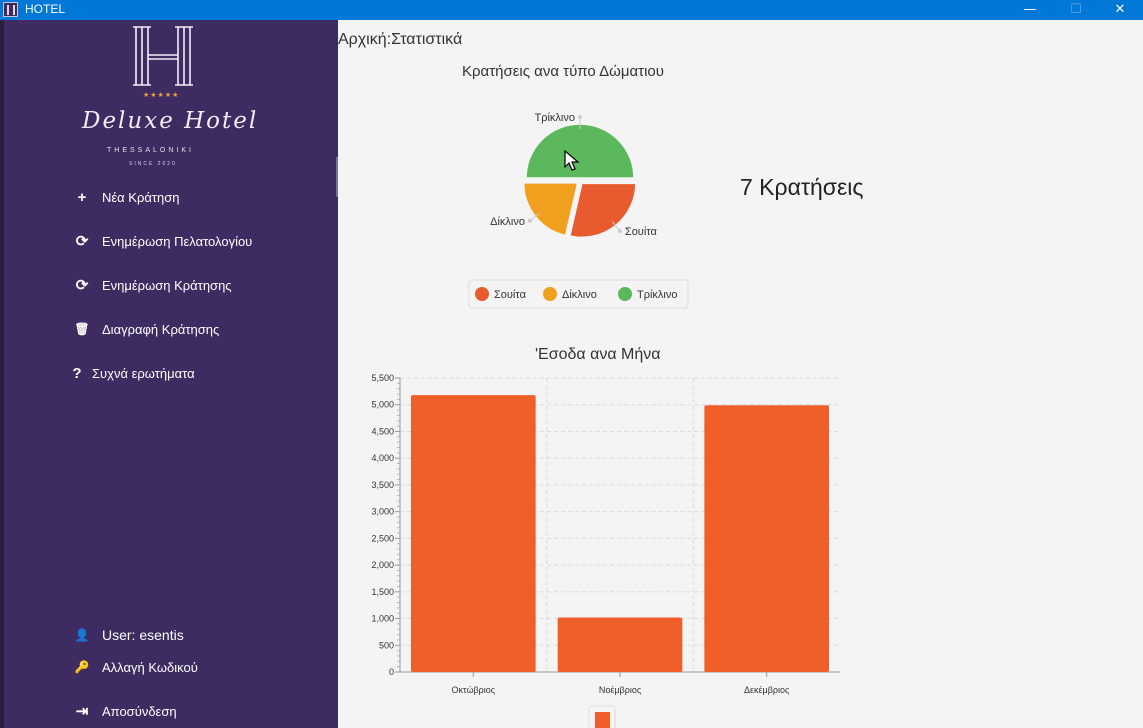 The height and width of the screenshot is (728, 1143). I want to click on maximize-button: ☐, so click(1076, 10).